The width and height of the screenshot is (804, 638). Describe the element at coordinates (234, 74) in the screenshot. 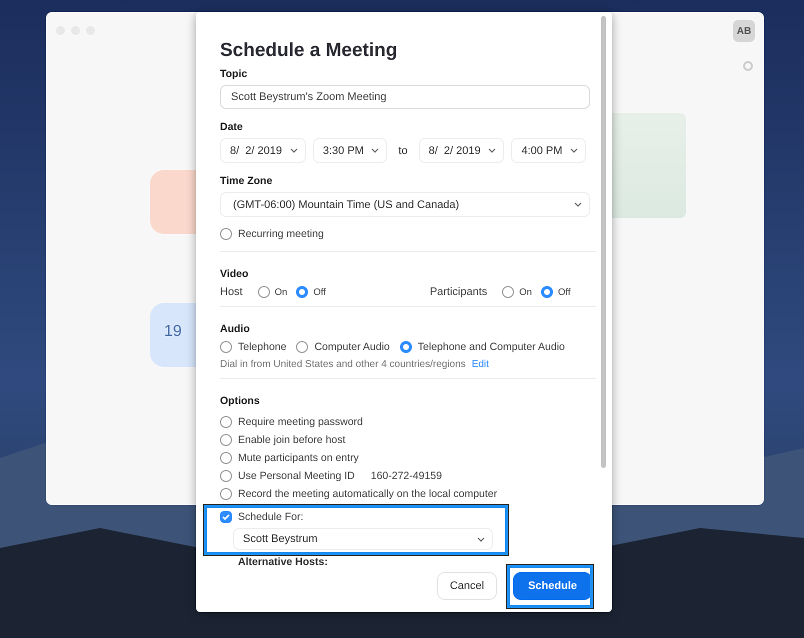

I see `field-label: Topic` at that location.